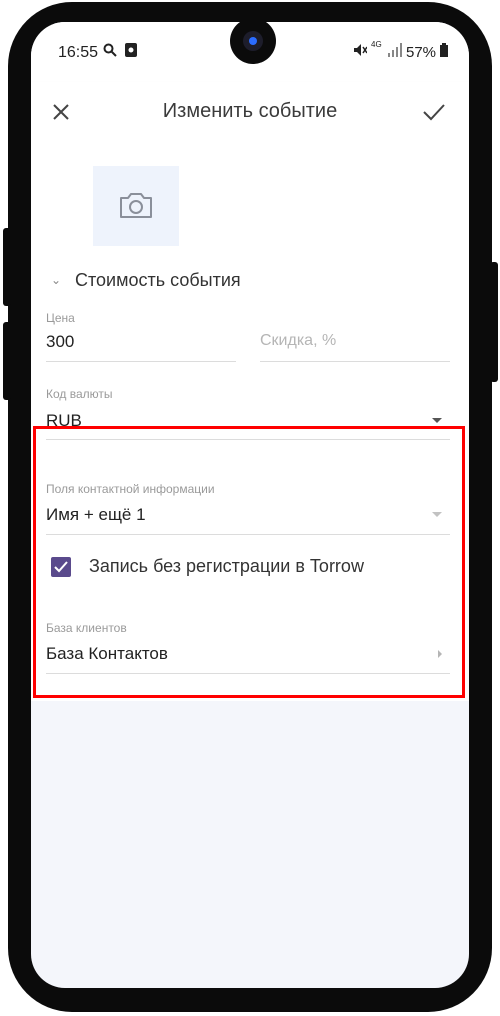 The width and height of the screenshot is (500, 1016). Describe the element at coordinates (355, 361) in the screenshot. I see `discount-underline` at that location.